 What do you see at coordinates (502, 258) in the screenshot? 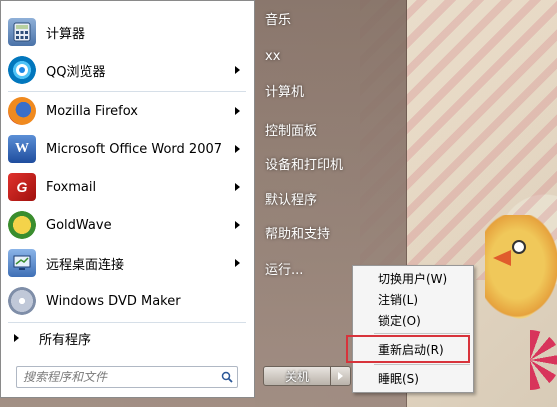
I see `wallpaper-bird-beak` at bounding box center [502, 258].